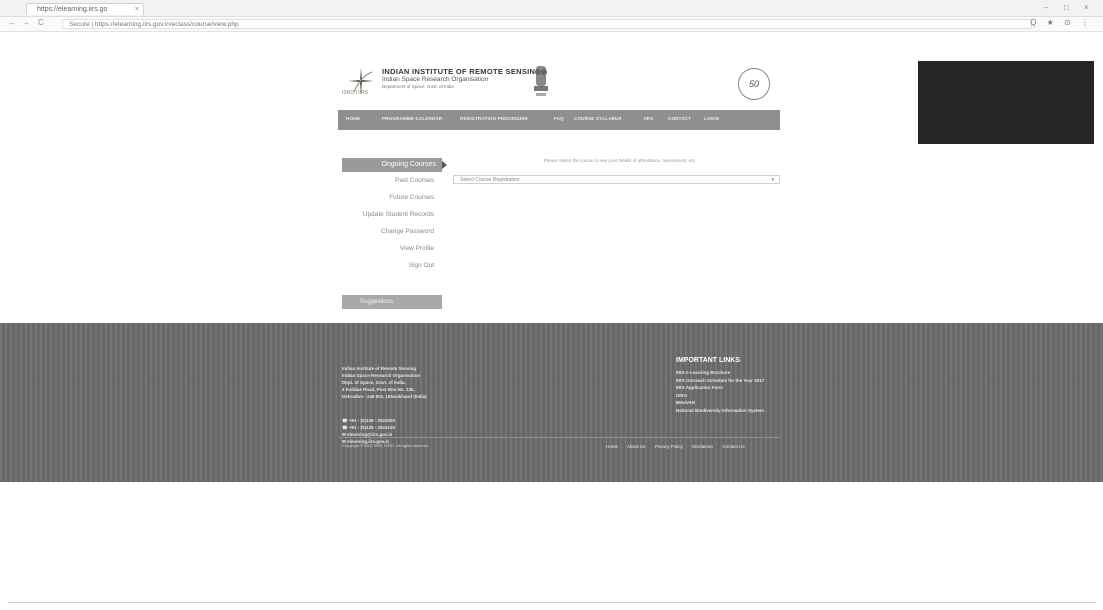 This screenshot has height=610, width=1103. I want to click on footer-link-contact: Contact Us, so click(733, 446).